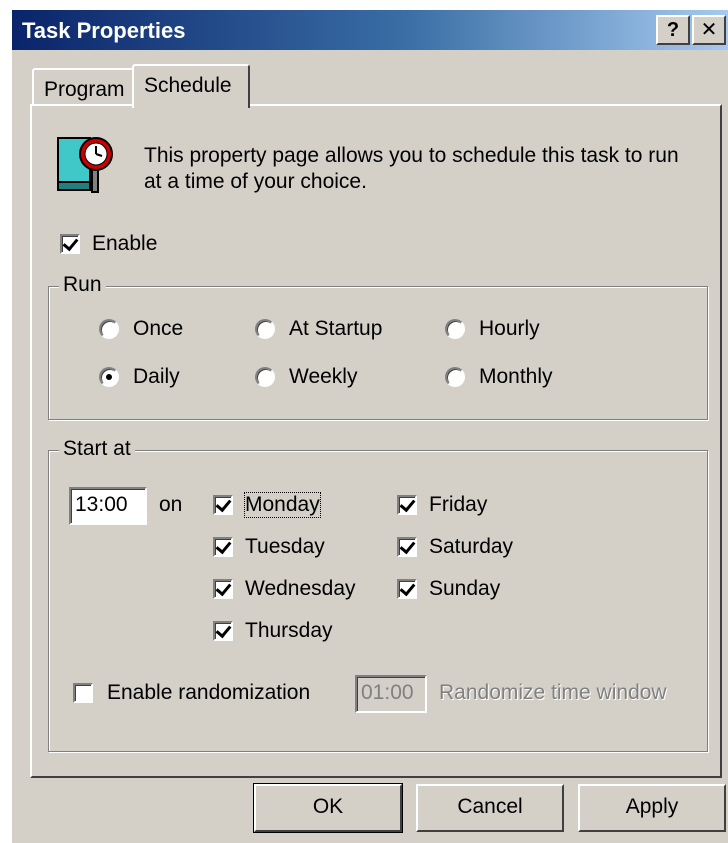  I want to click on tab-program: Program, so click(83, 88).